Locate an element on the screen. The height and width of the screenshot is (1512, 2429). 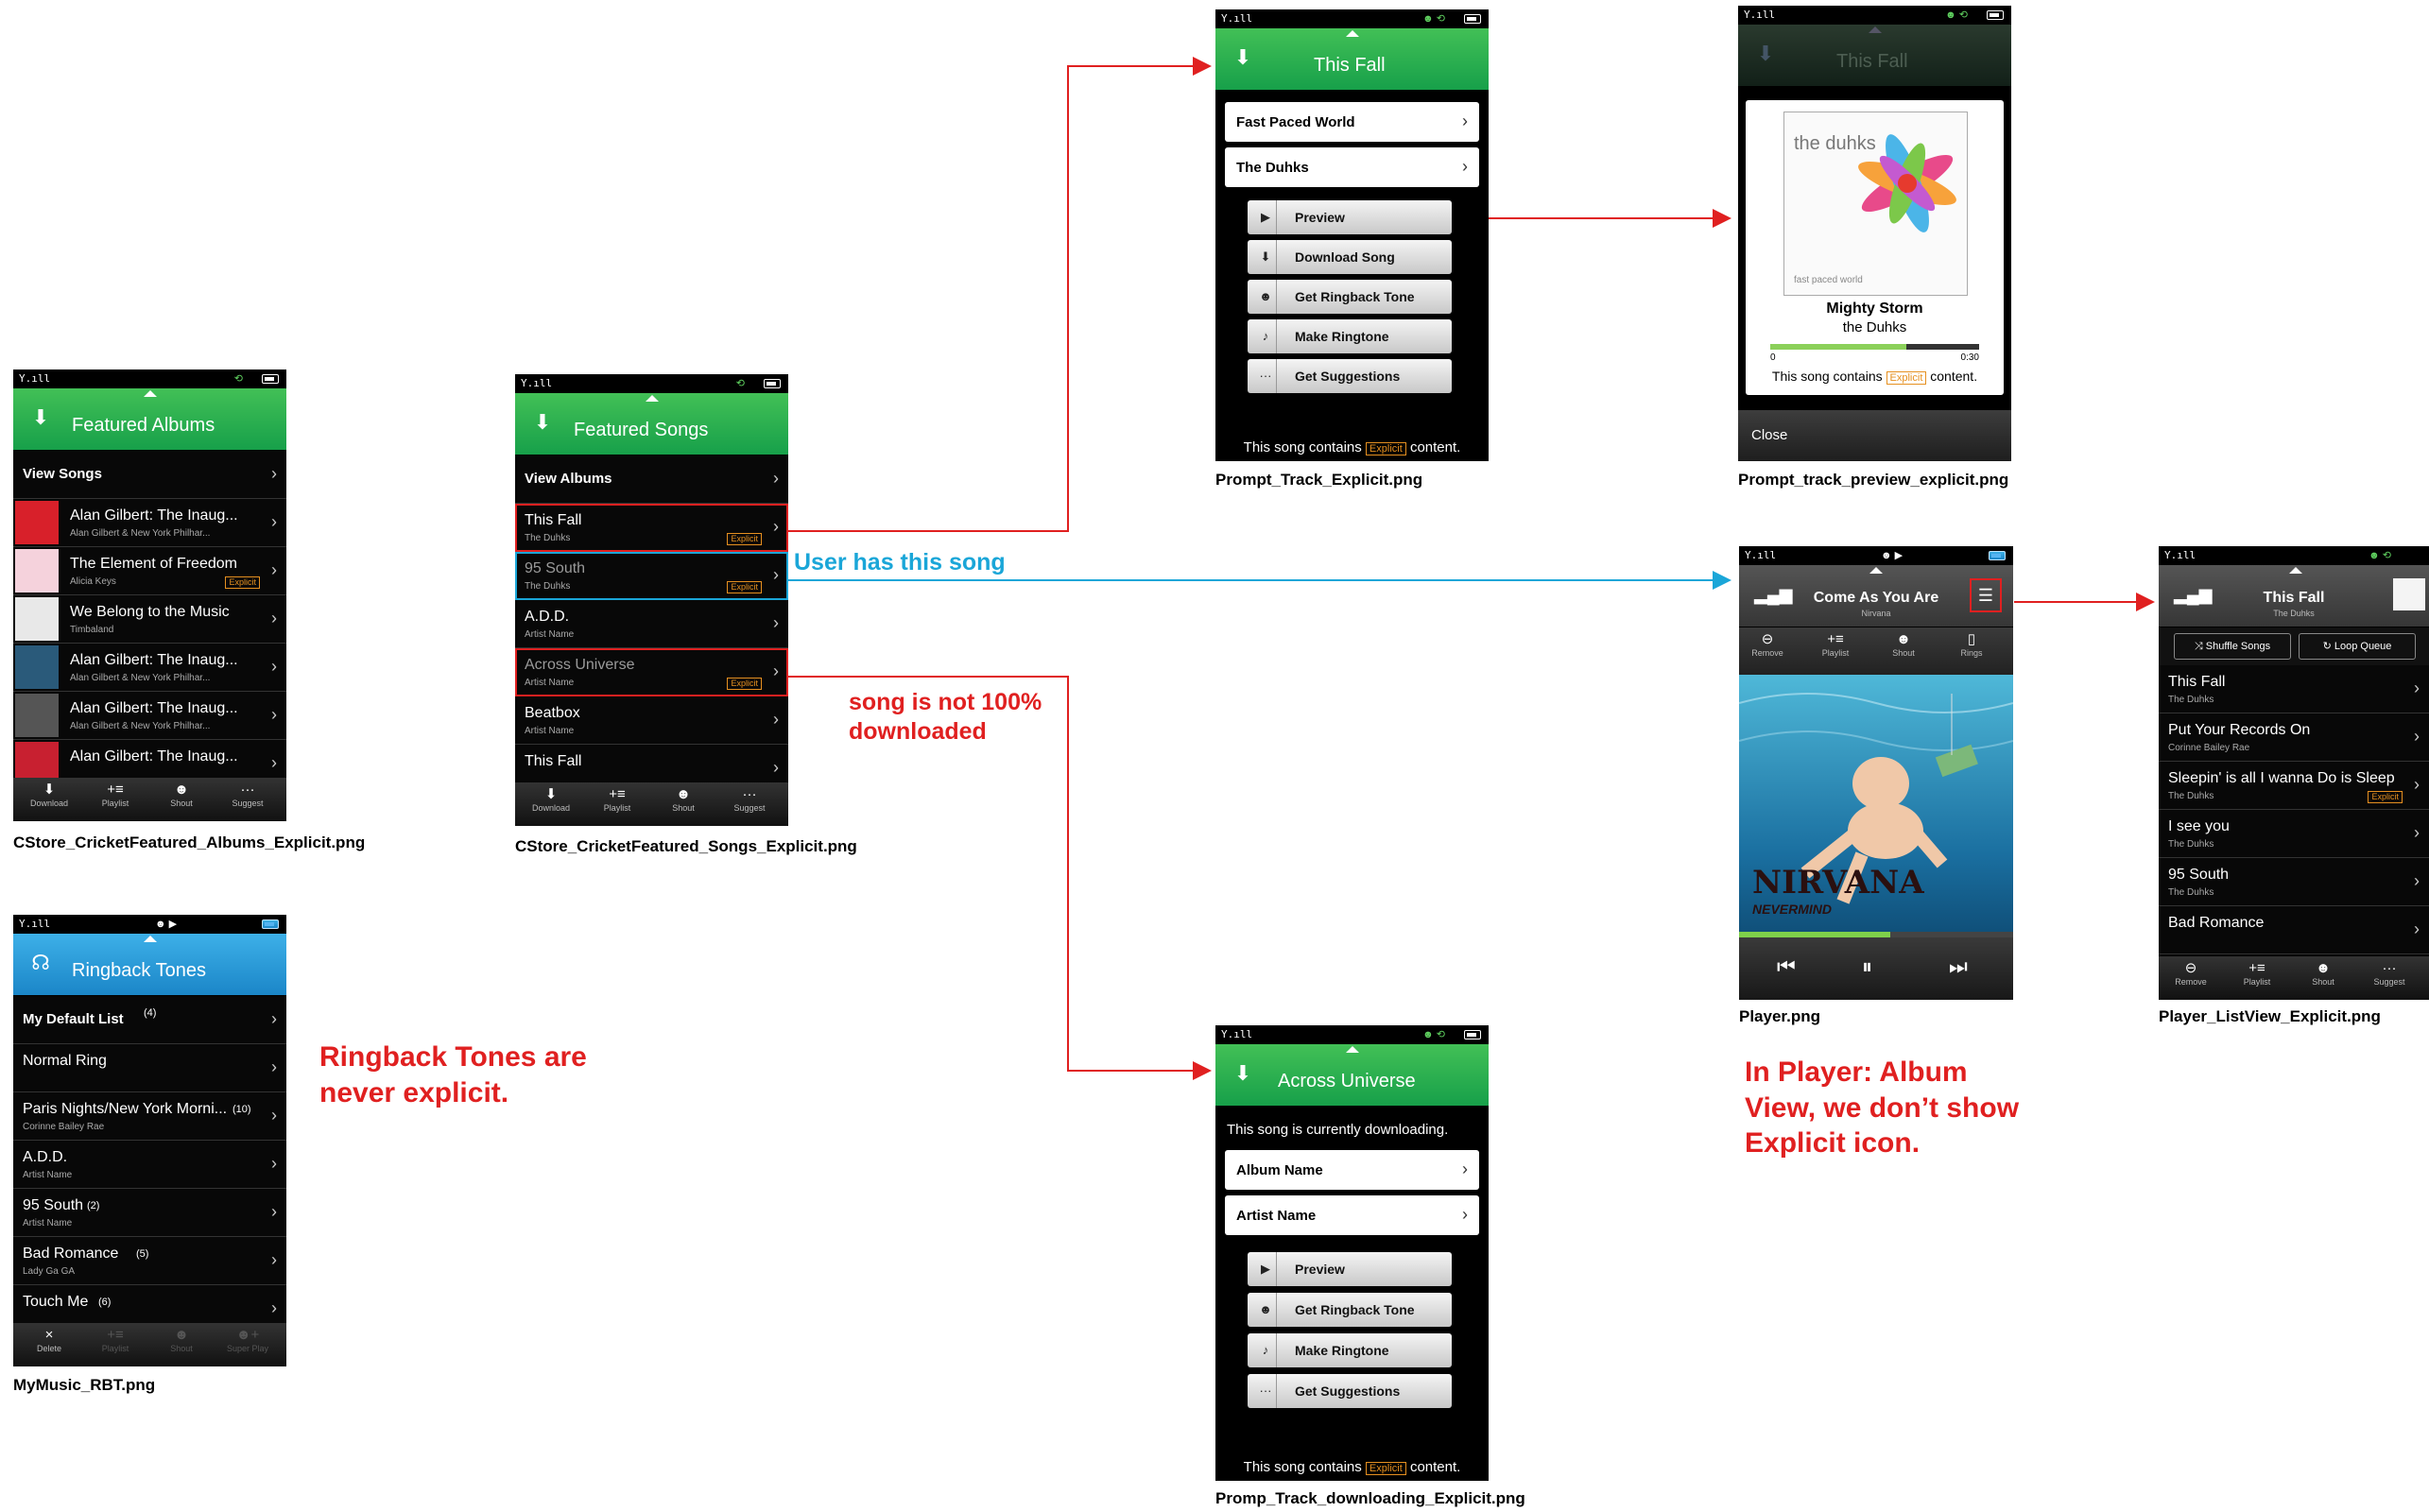
artist-button: The Duhks › is located at coordinates (1352, 167).